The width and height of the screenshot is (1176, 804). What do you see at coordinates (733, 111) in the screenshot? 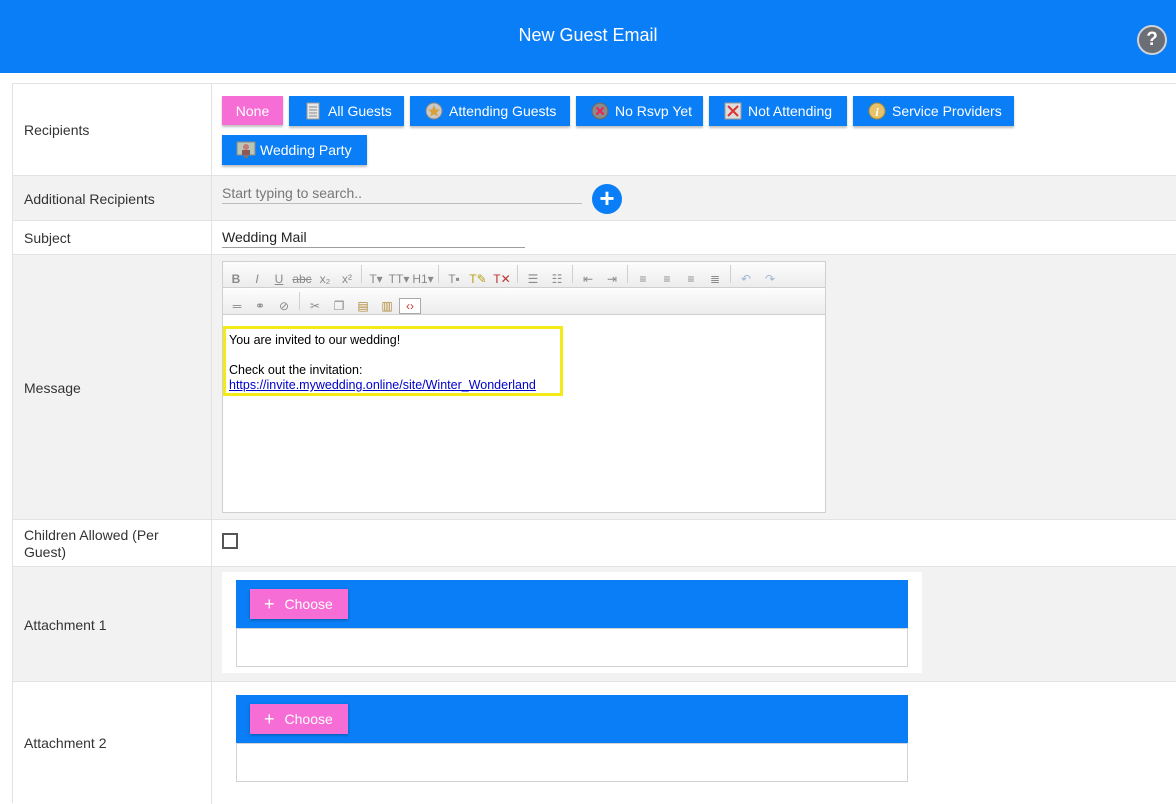
I see `x-box-icon` at bounding box center [733, 111].